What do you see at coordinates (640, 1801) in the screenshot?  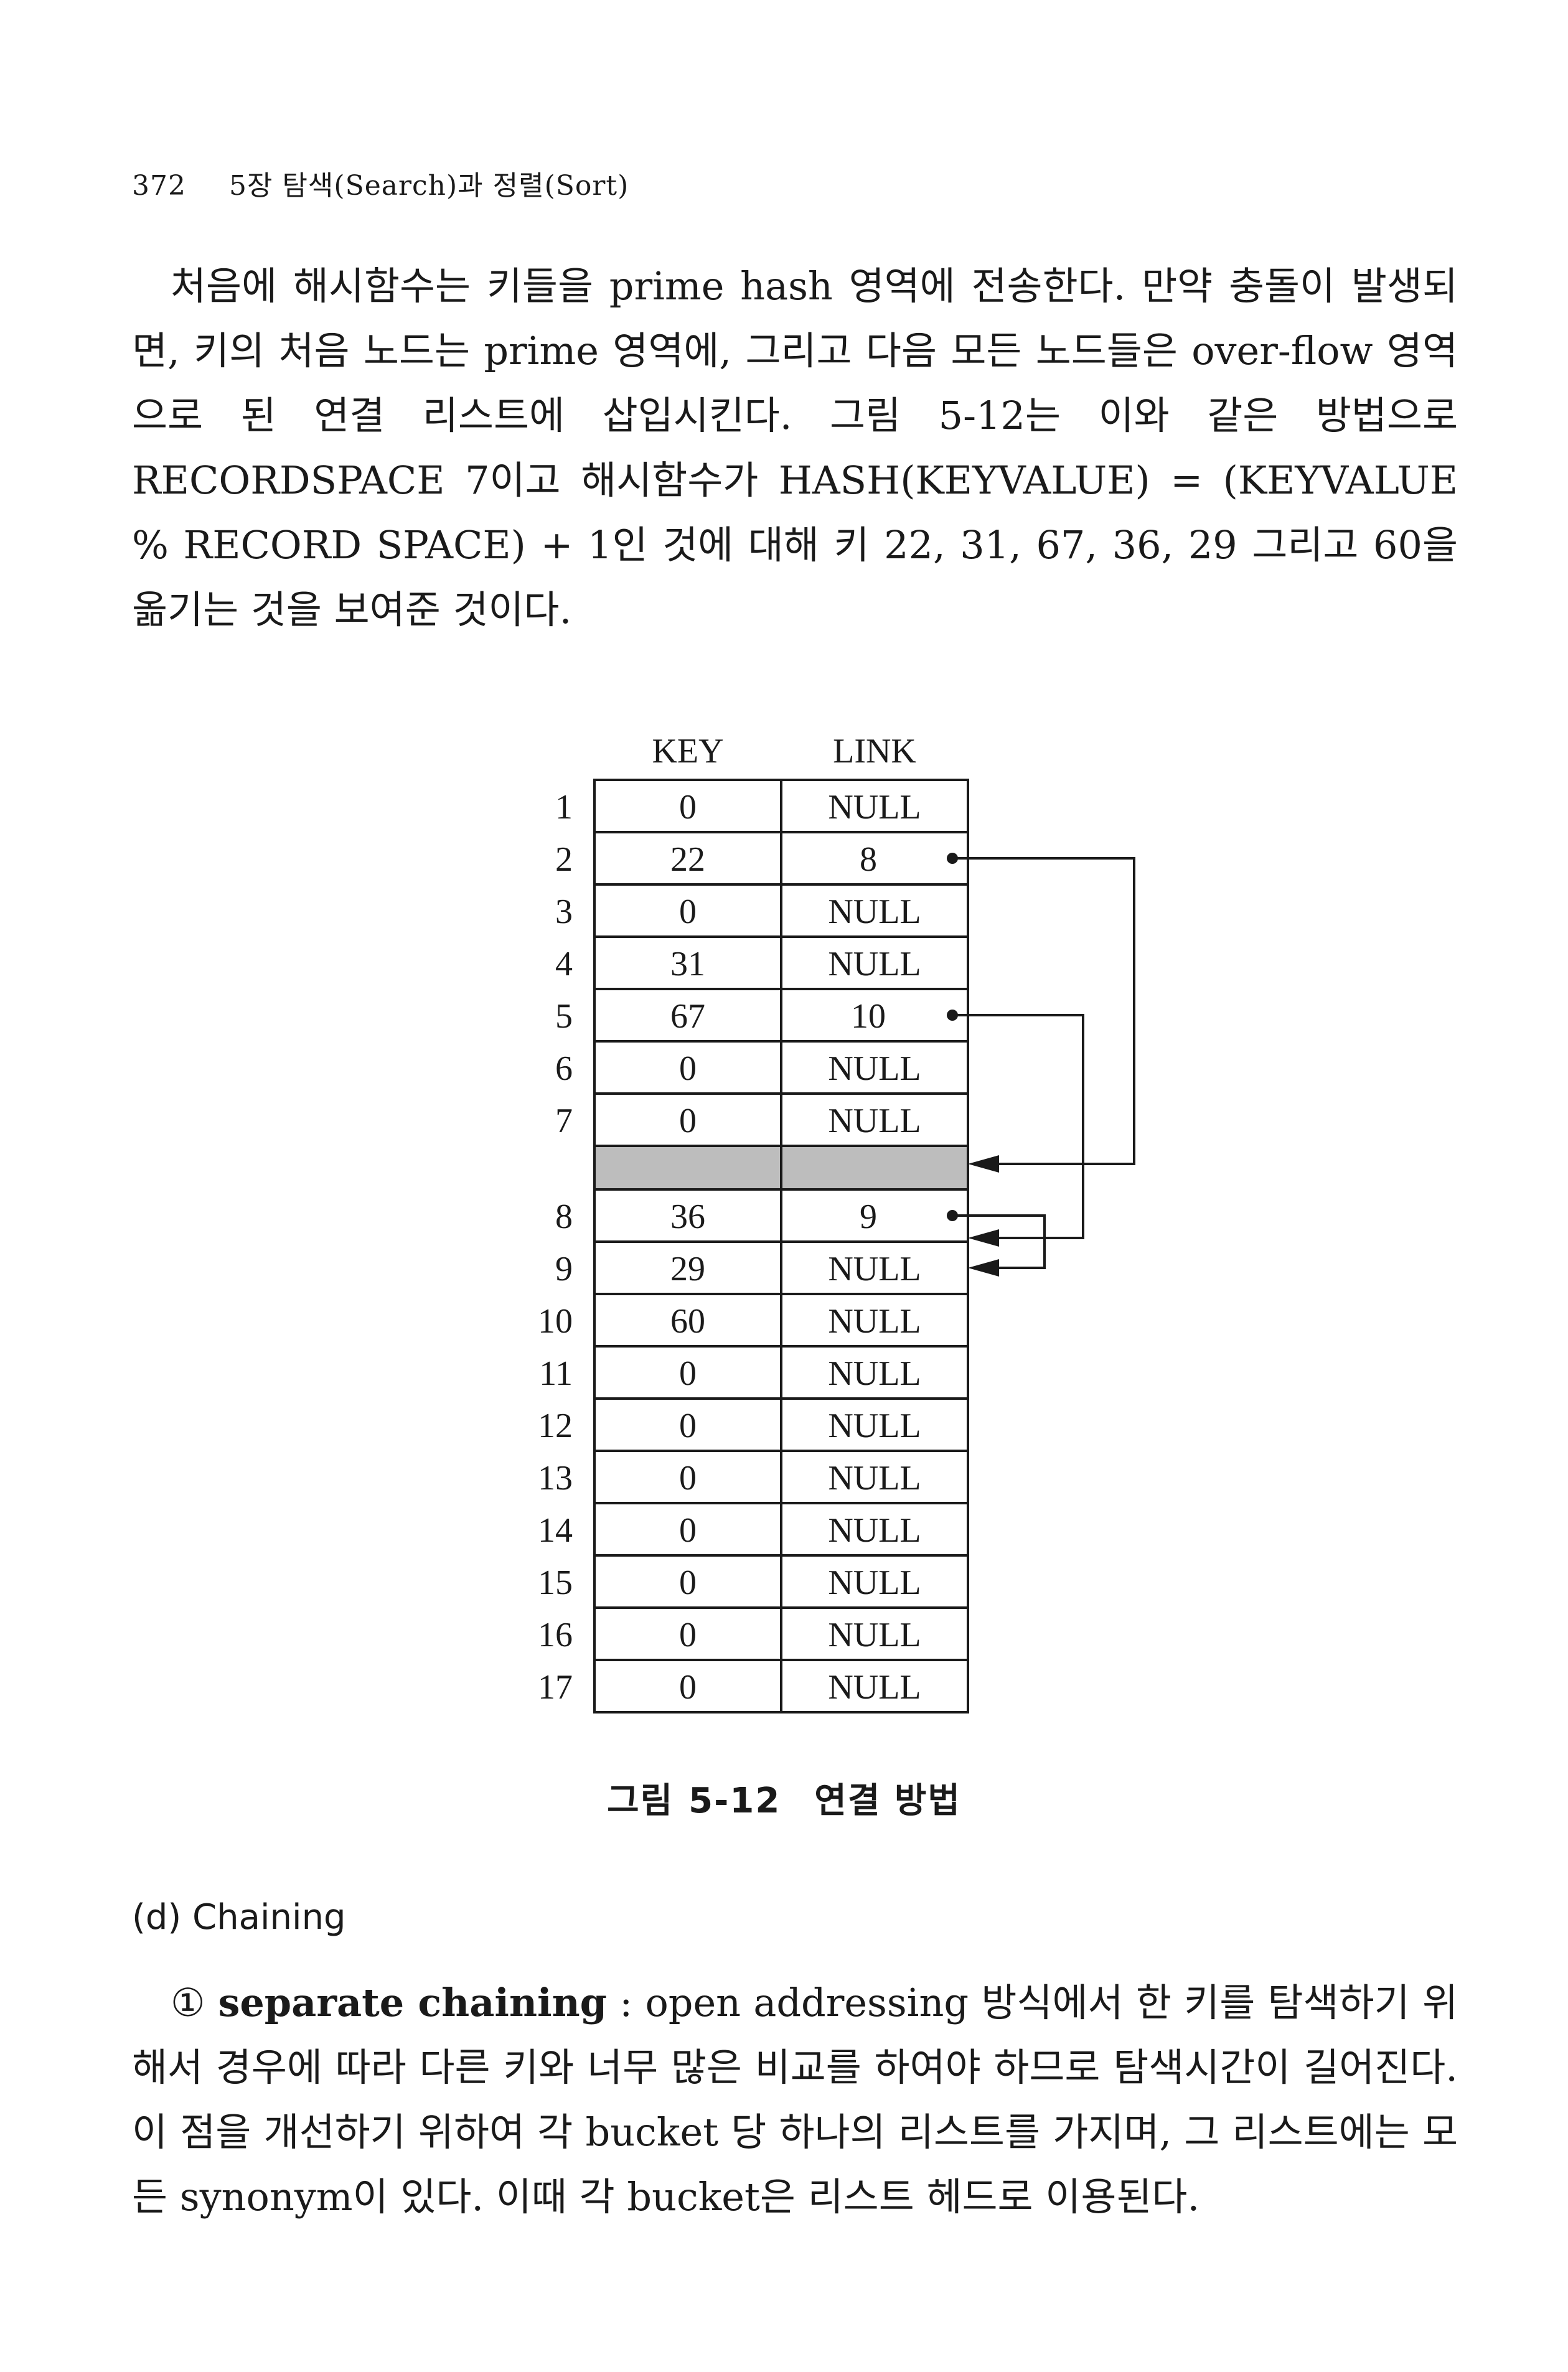 I see `caption-prefix: 그림` at bounding box center [640, 1801].